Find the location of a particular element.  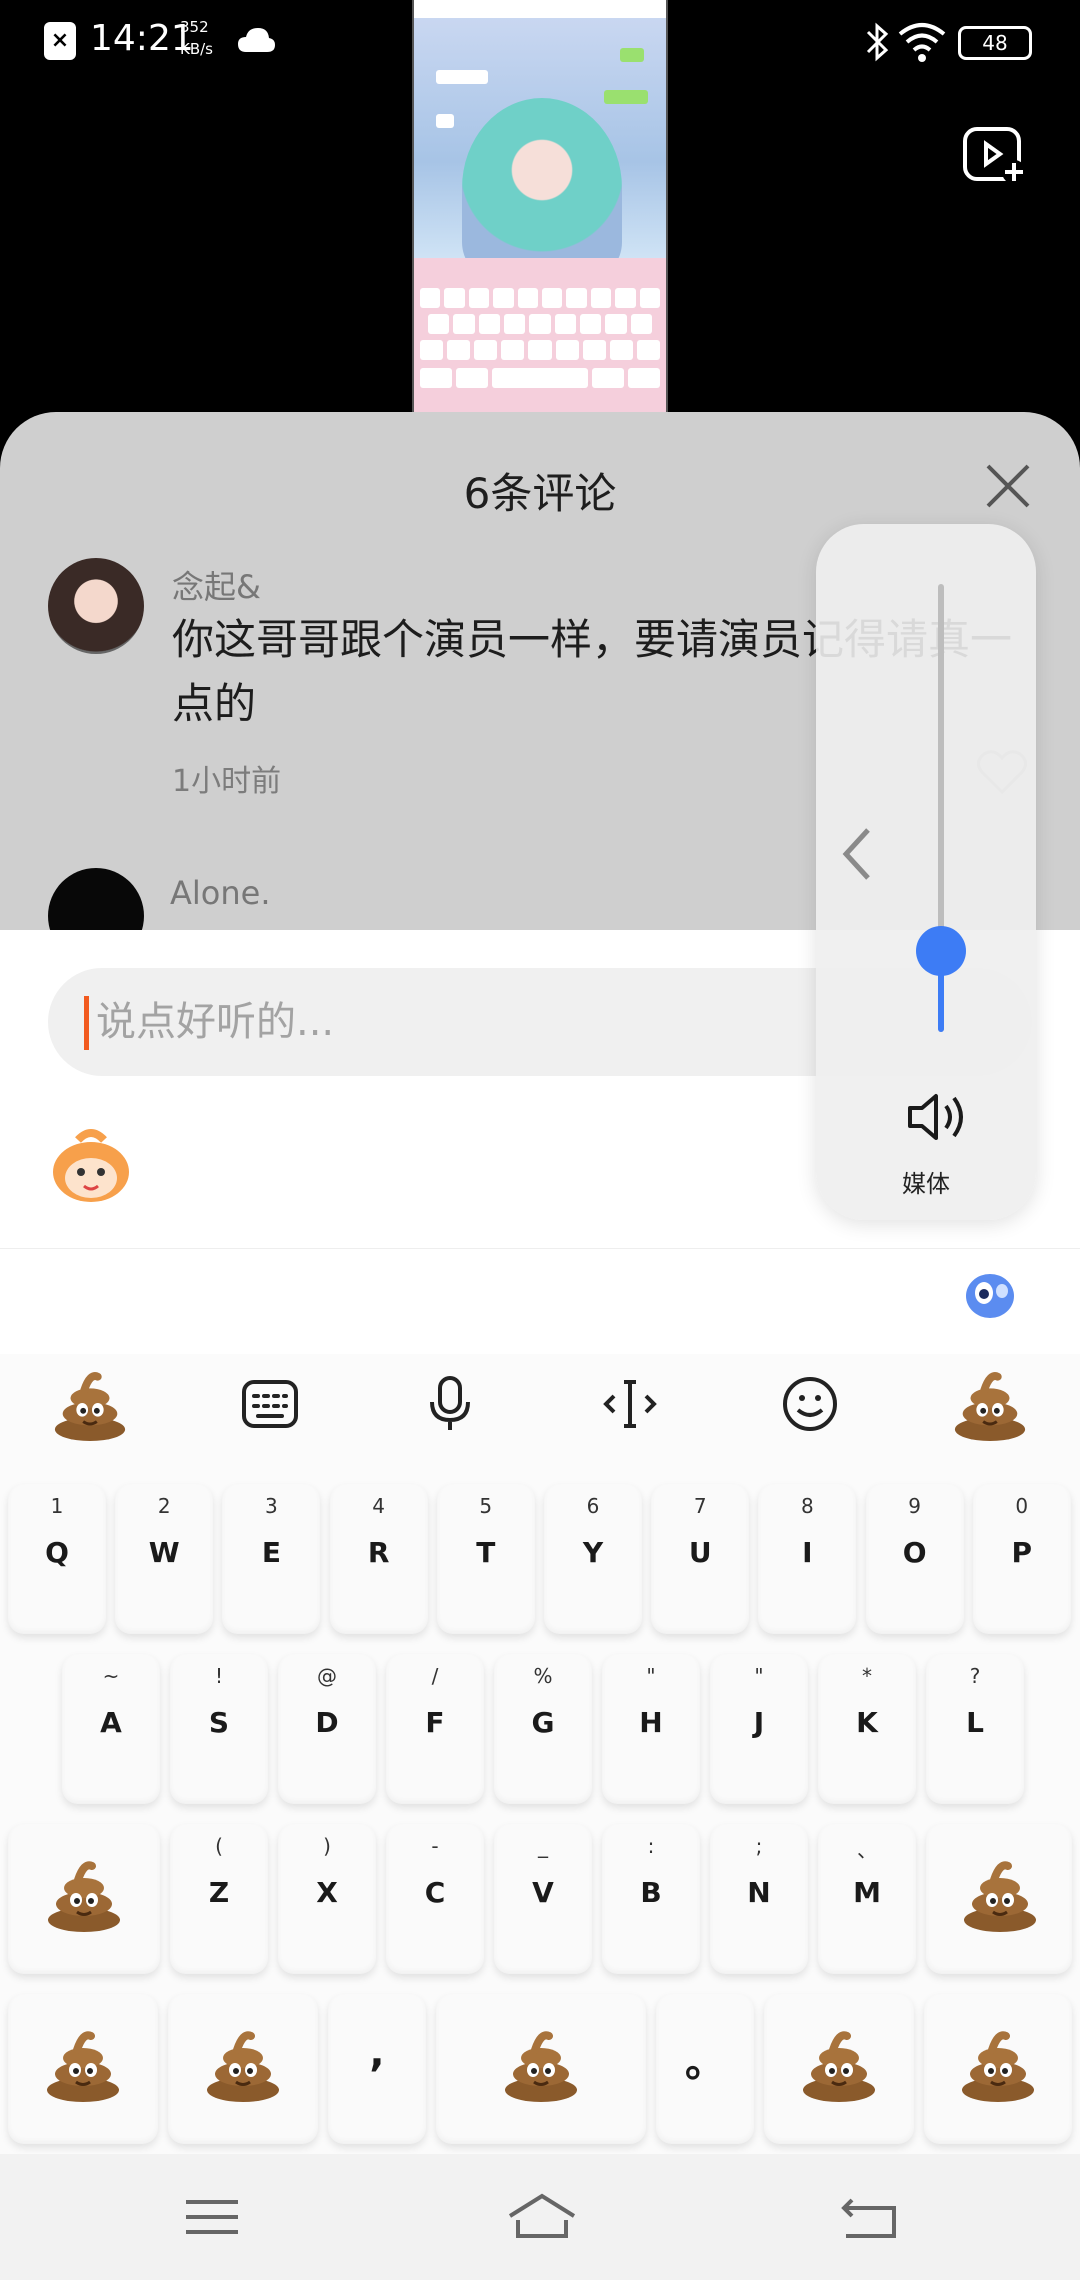

comment-username: 念起& is located at coordinates (216, 585).